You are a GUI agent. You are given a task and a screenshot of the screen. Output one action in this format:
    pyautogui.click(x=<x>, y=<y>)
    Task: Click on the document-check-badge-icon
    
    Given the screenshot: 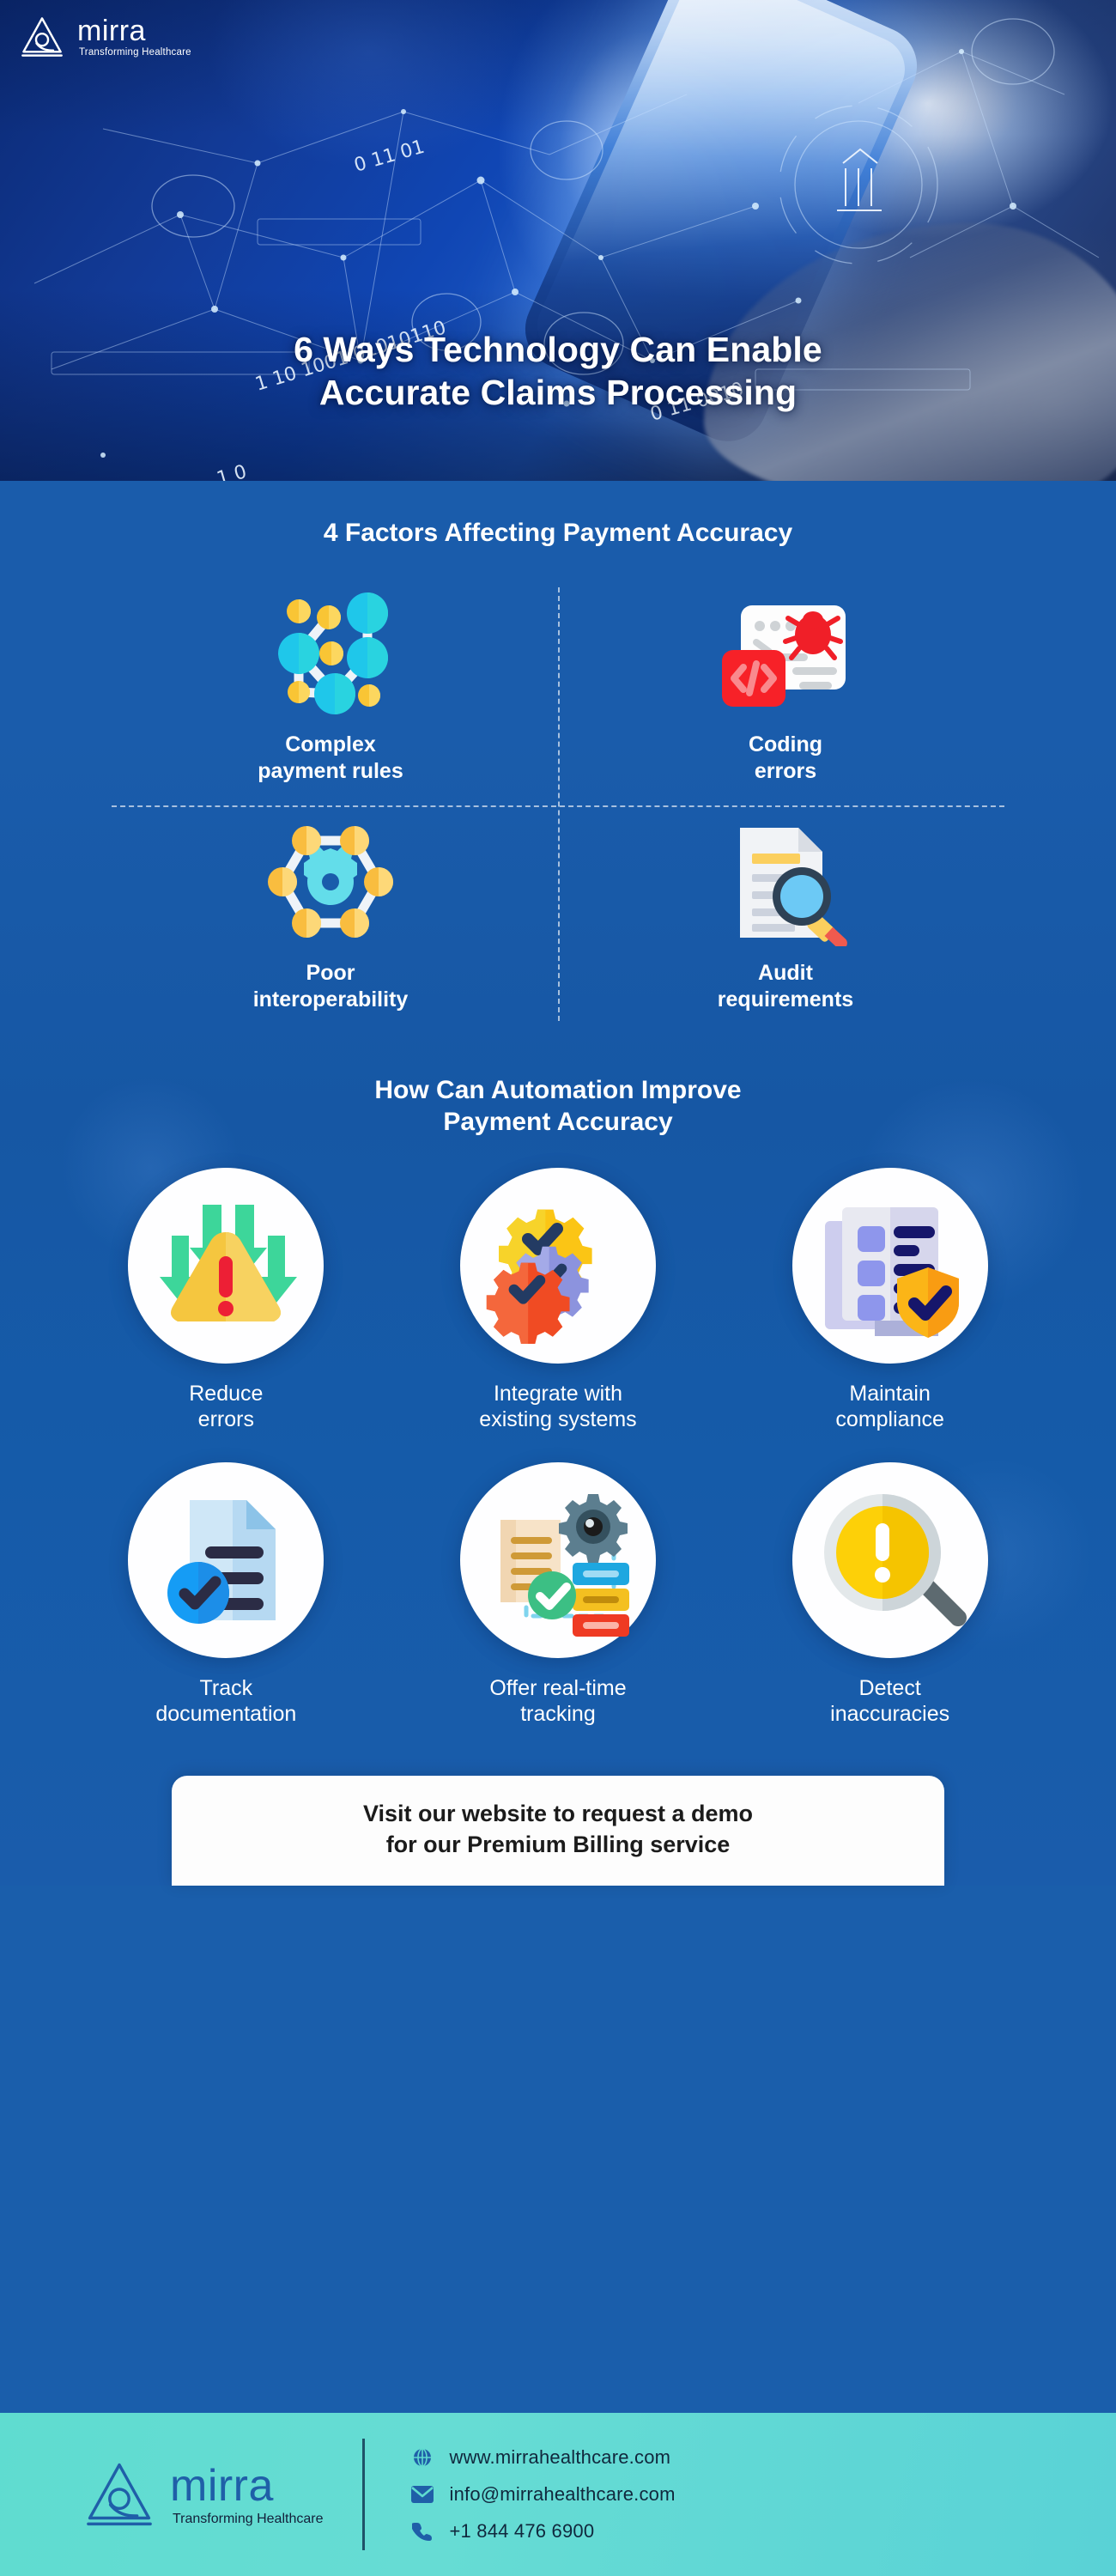 What is the action you would take?
    pyautogui.click(x=226, y=1559)
    